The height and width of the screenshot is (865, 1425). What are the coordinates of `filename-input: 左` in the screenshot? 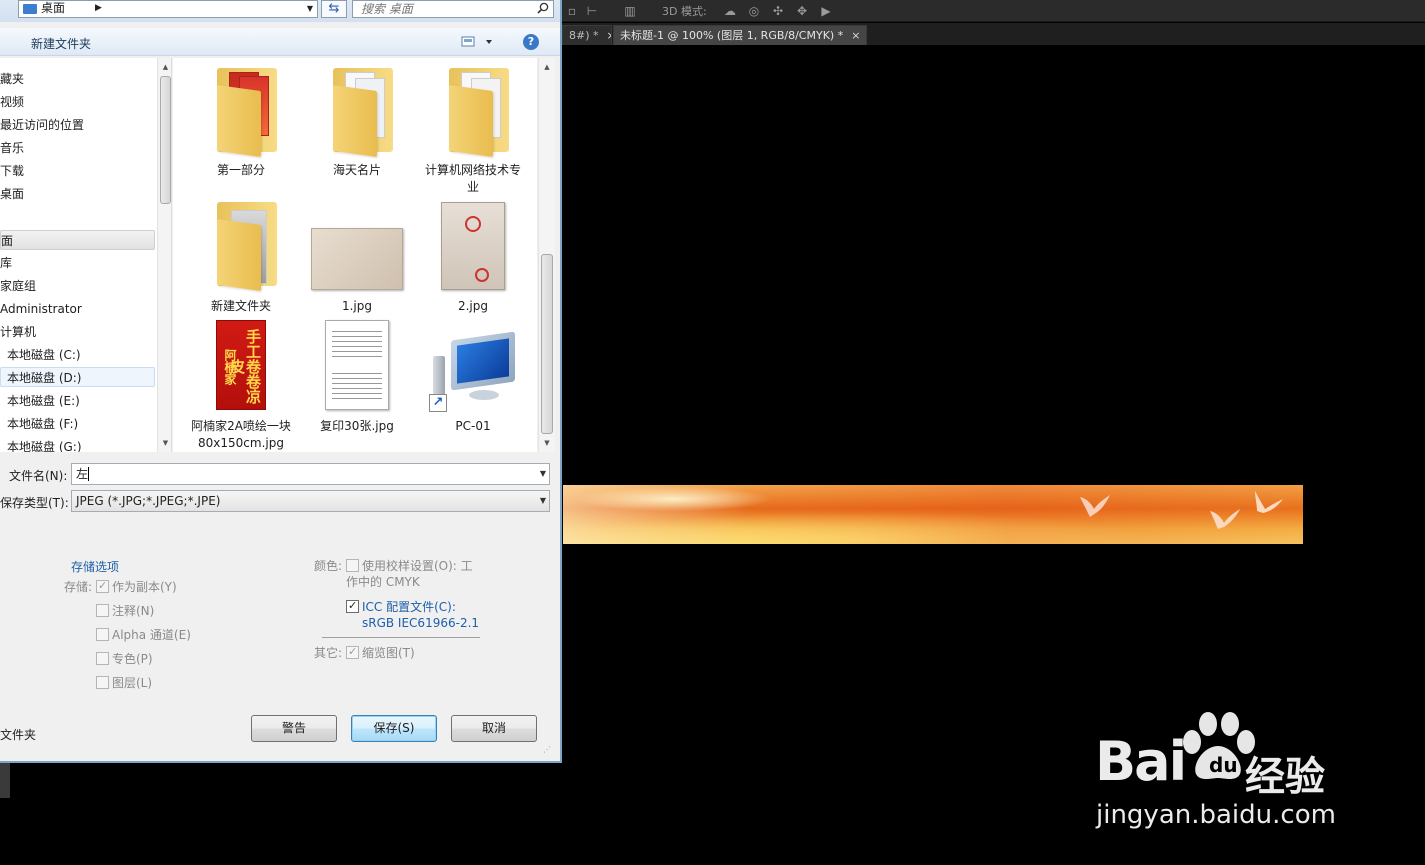 It's located at (82, 474).